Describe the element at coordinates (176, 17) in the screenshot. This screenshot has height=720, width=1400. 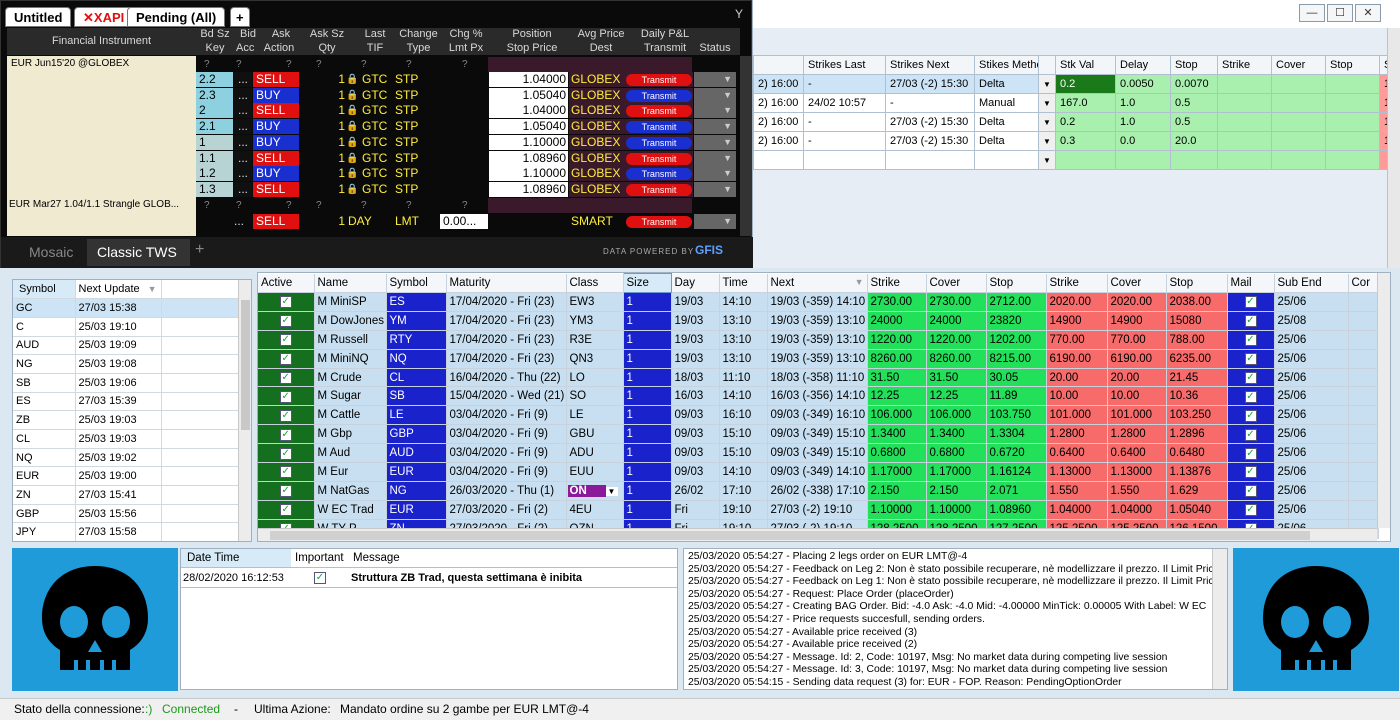
I see `tab-pending: Pending (All)` at that location.